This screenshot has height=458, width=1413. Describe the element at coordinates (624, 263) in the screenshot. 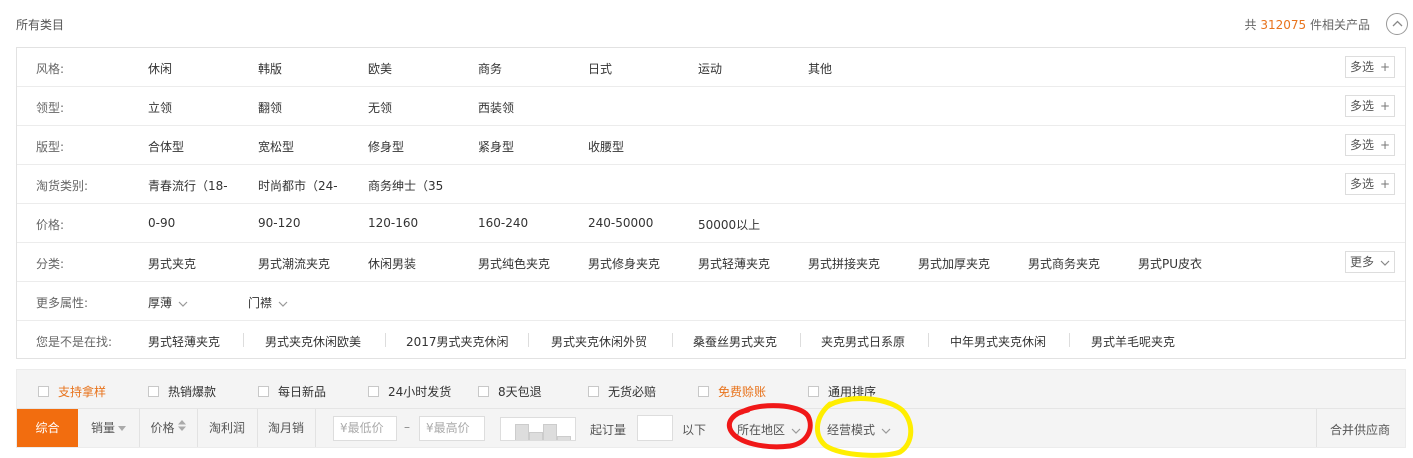

I see `filter-option: 男式修身夹克` at that location.